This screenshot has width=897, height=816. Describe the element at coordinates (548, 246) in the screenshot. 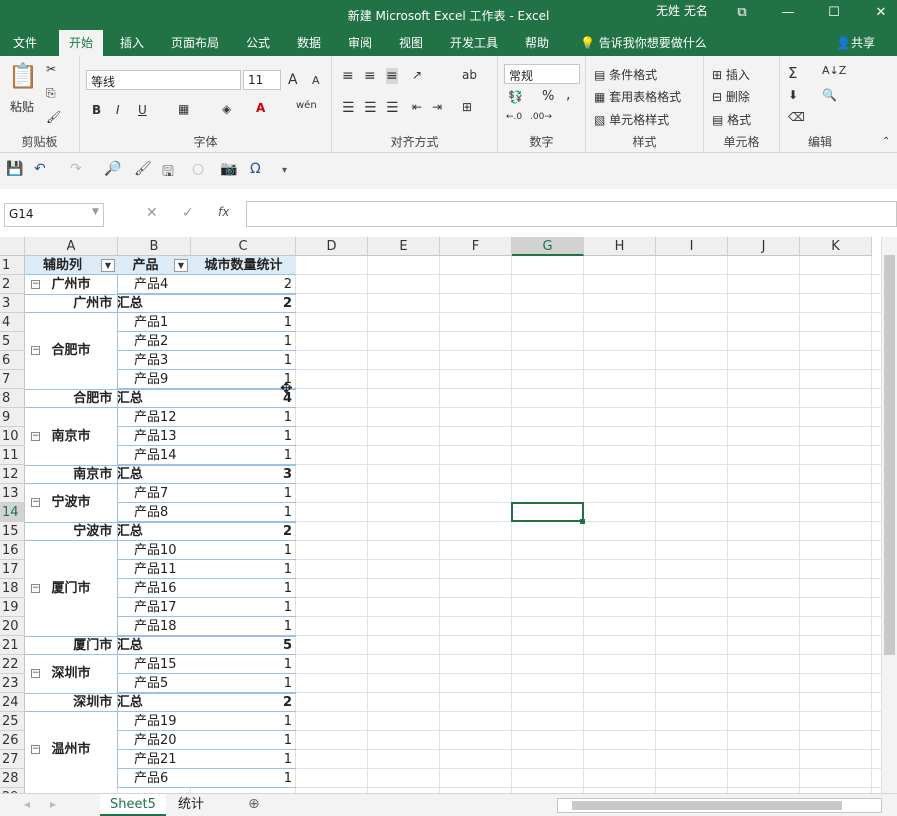

I see `column-header-g: G` at that location.